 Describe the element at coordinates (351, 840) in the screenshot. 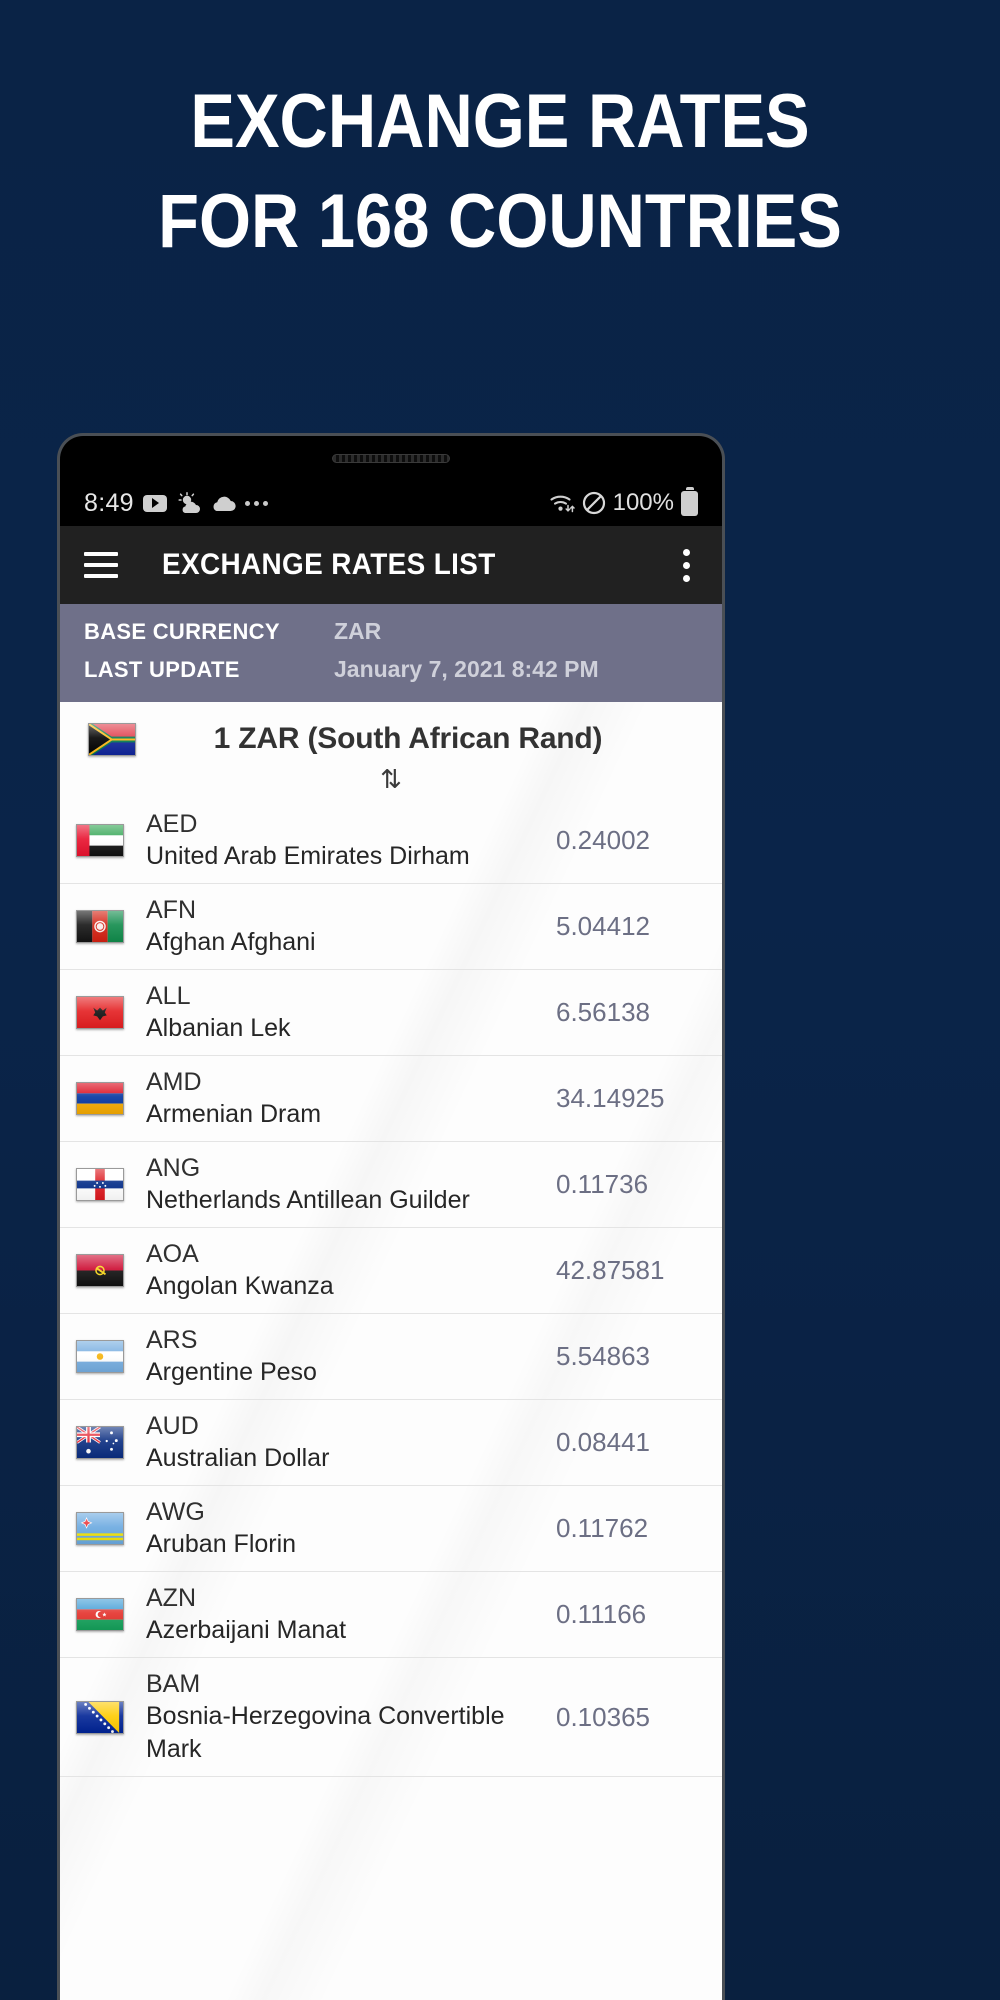

I see `currency-names: AED United Arab Emirates Dirham` at that location.